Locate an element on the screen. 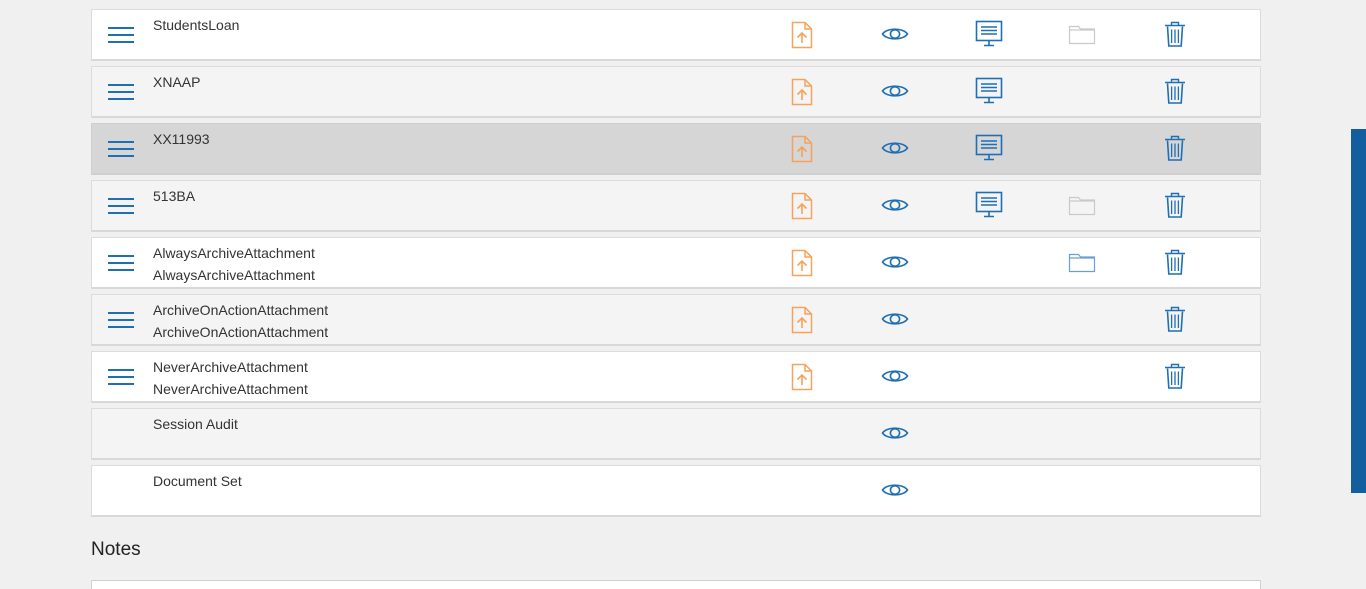 The image size is (1366, 589). list-item: 513BA is located at coordinates (676, 206).